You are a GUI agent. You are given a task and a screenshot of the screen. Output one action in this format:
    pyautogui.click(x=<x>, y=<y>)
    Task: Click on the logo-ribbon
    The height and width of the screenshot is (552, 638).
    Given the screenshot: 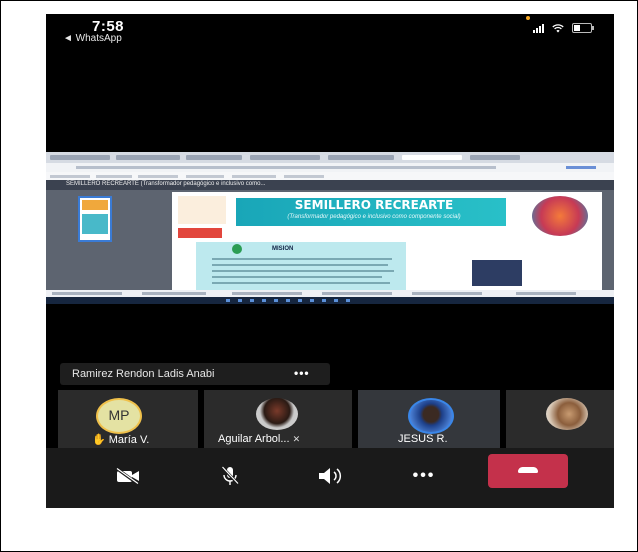 What is the action you would take?
    pyautogui.click(x=200, y=233)
    